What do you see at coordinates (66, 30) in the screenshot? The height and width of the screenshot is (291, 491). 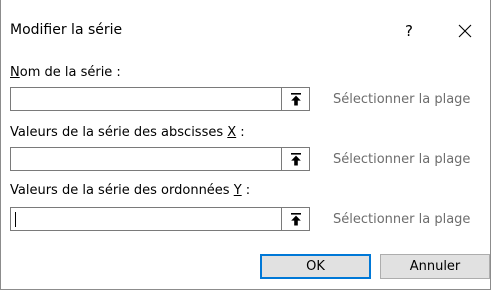 I see `dialog-title: Modifier la série` at bounding box center [66, 30].